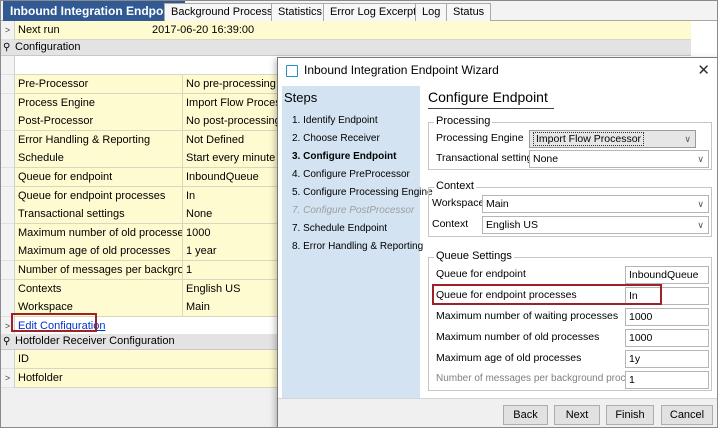  Describe the element at coordinates (509, 358) in the screenshot. I see `max-age-old-processes-label: Maximum age of old processes` at that location.